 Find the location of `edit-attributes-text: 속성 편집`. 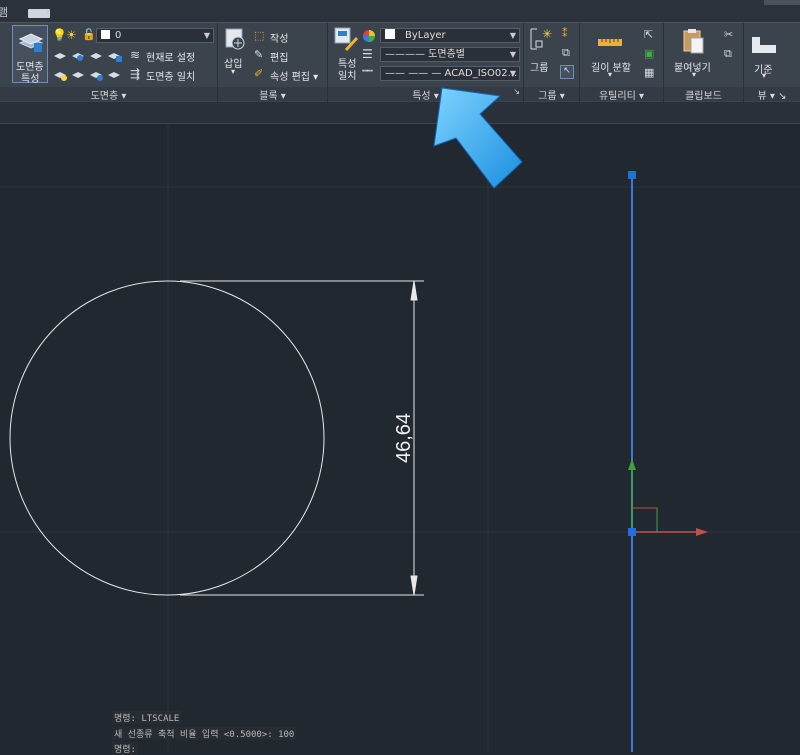

edit-attributes-text: 속성 편집 is located at coordinates (290, 77).